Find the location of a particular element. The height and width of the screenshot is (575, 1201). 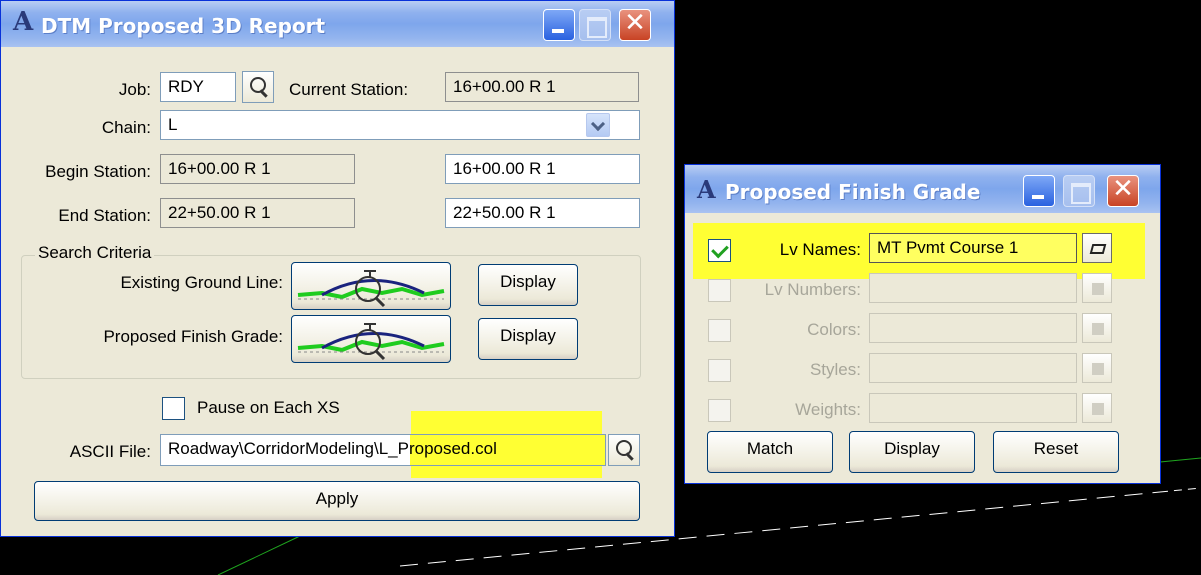

styles-checkbox is located at coordinates (719, 370).